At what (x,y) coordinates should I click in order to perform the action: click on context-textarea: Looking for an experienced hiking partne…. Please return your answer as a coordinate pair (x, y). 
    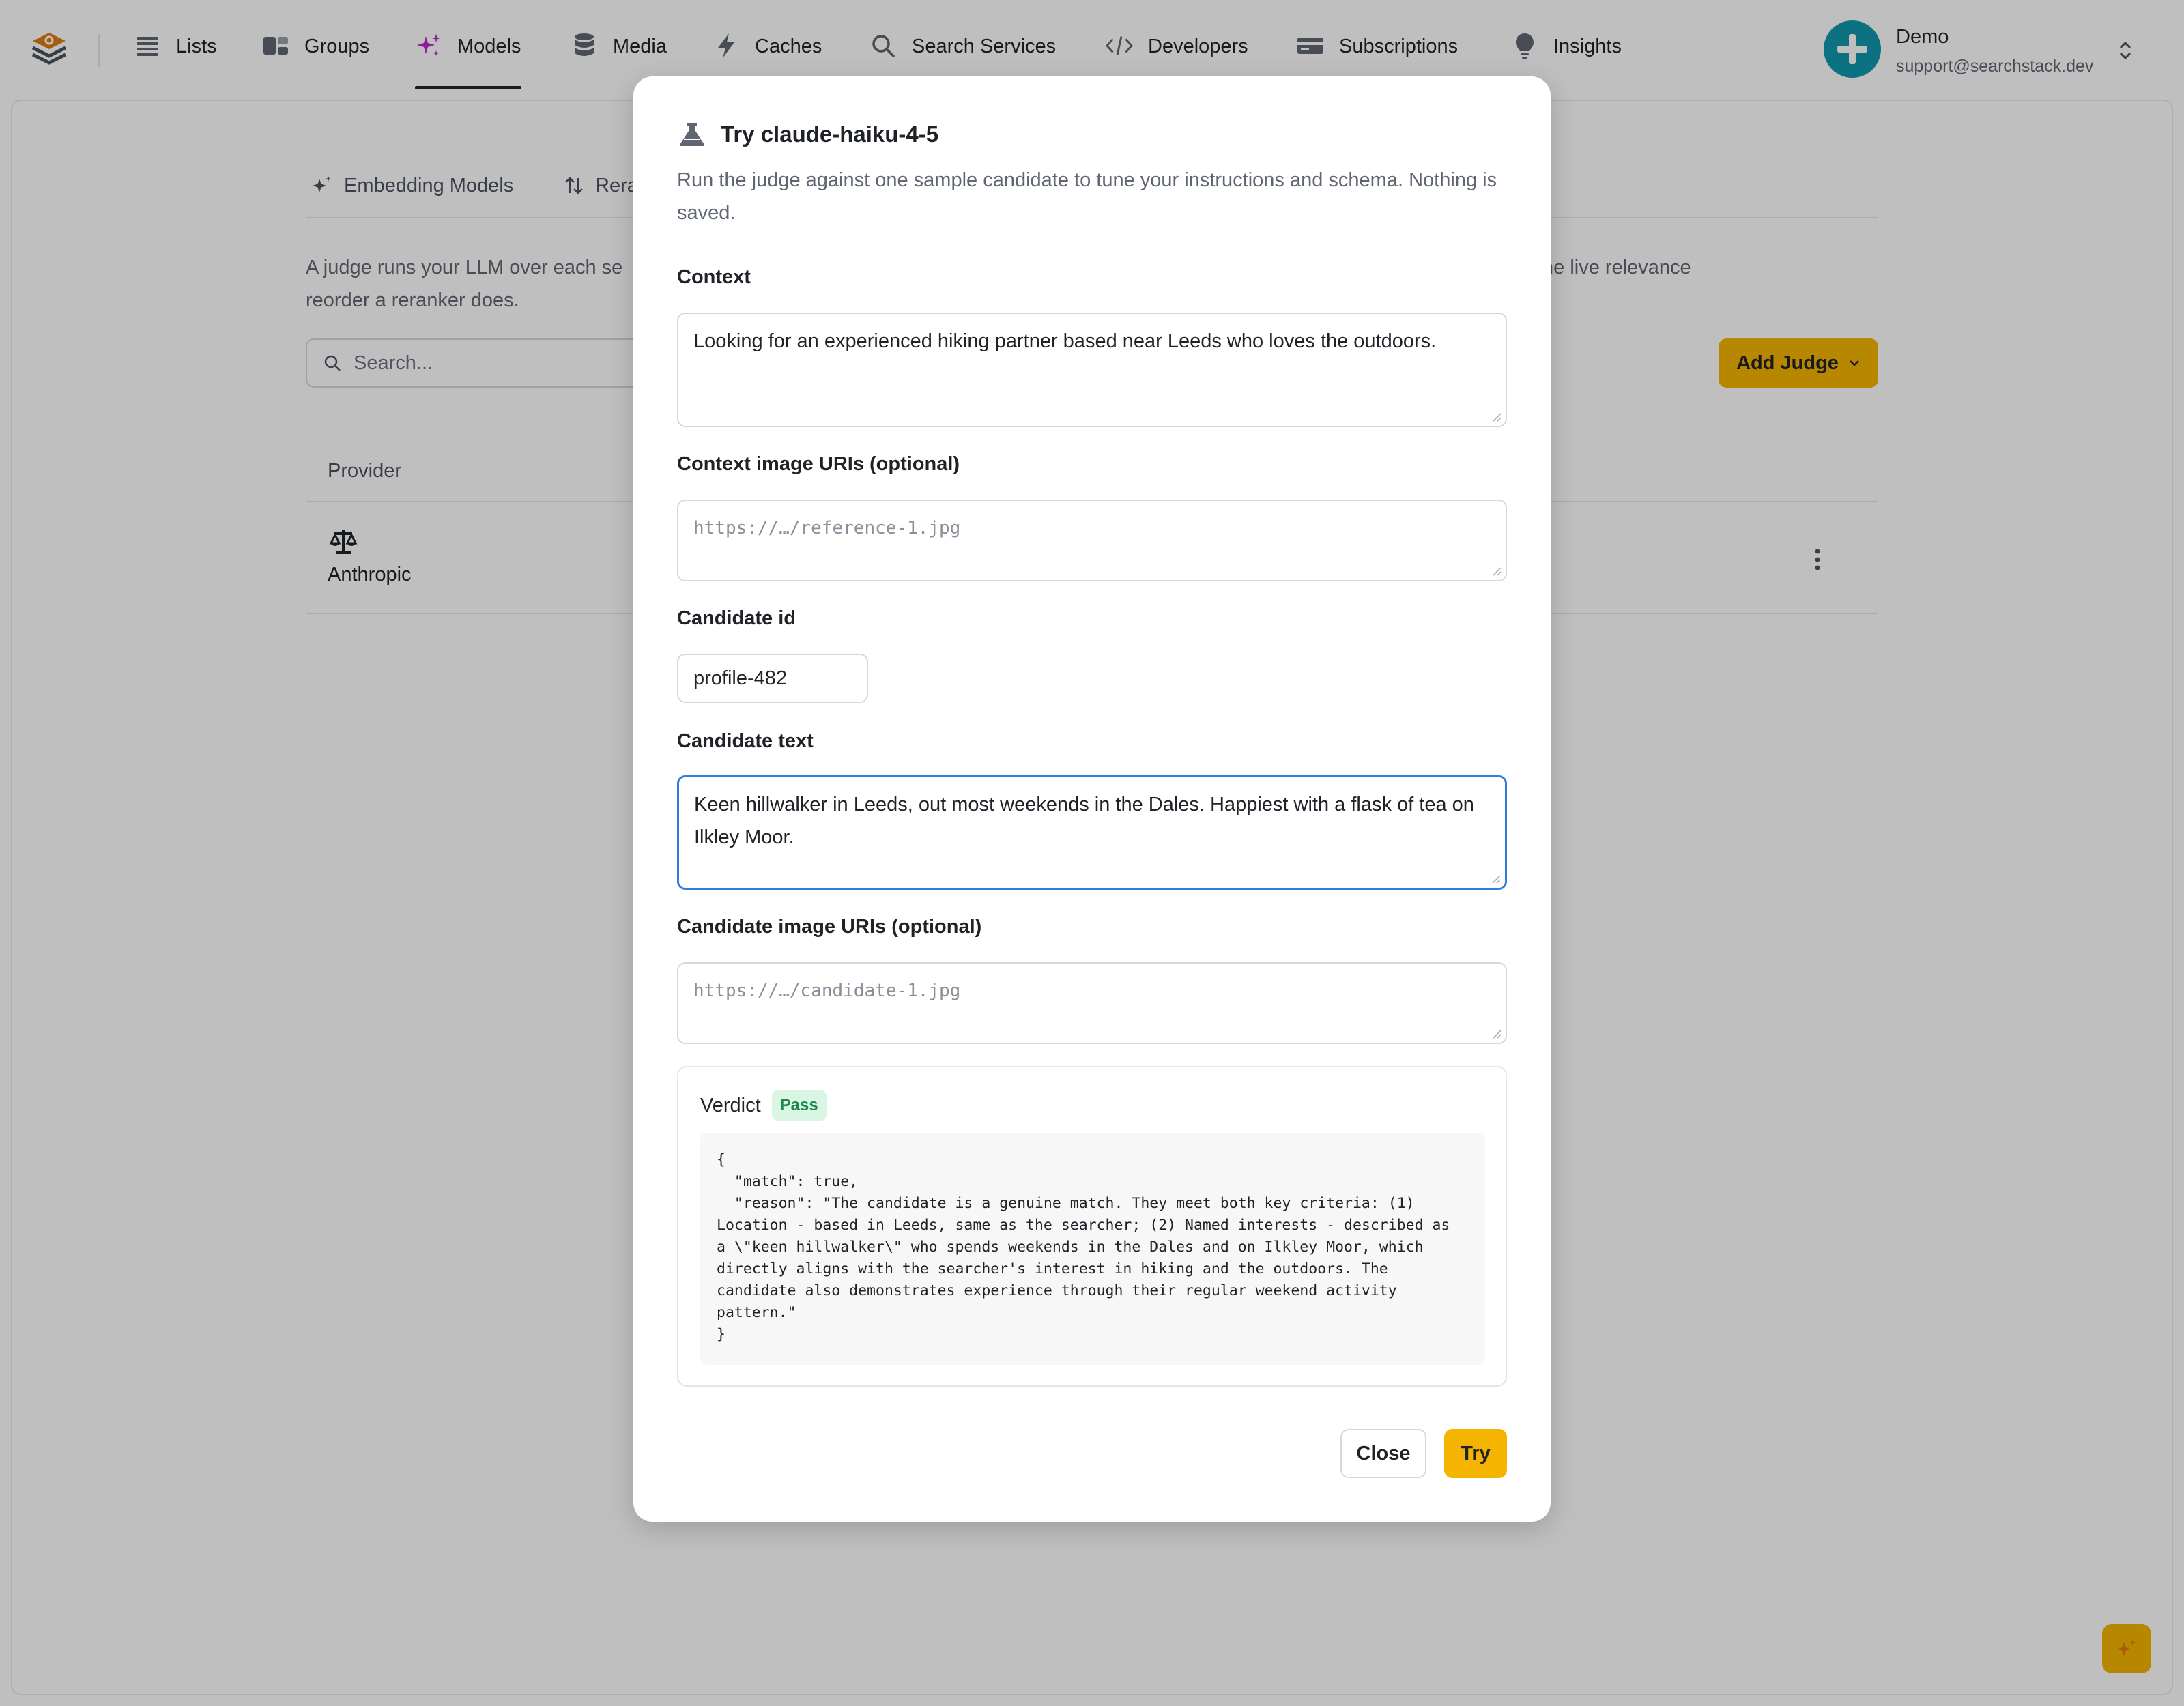
    Looking at the image, I should click on (1092, 370).